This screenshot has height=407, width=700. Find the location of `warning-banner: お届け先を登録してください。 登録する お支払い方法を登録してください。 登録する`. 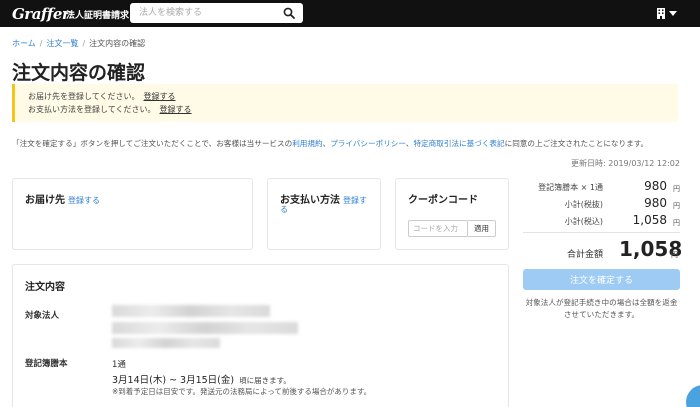

warning-banner: お届け先を登録してください。 登録する お支払い方法を登録してください。 登録する is located at coordinates (345, 103).